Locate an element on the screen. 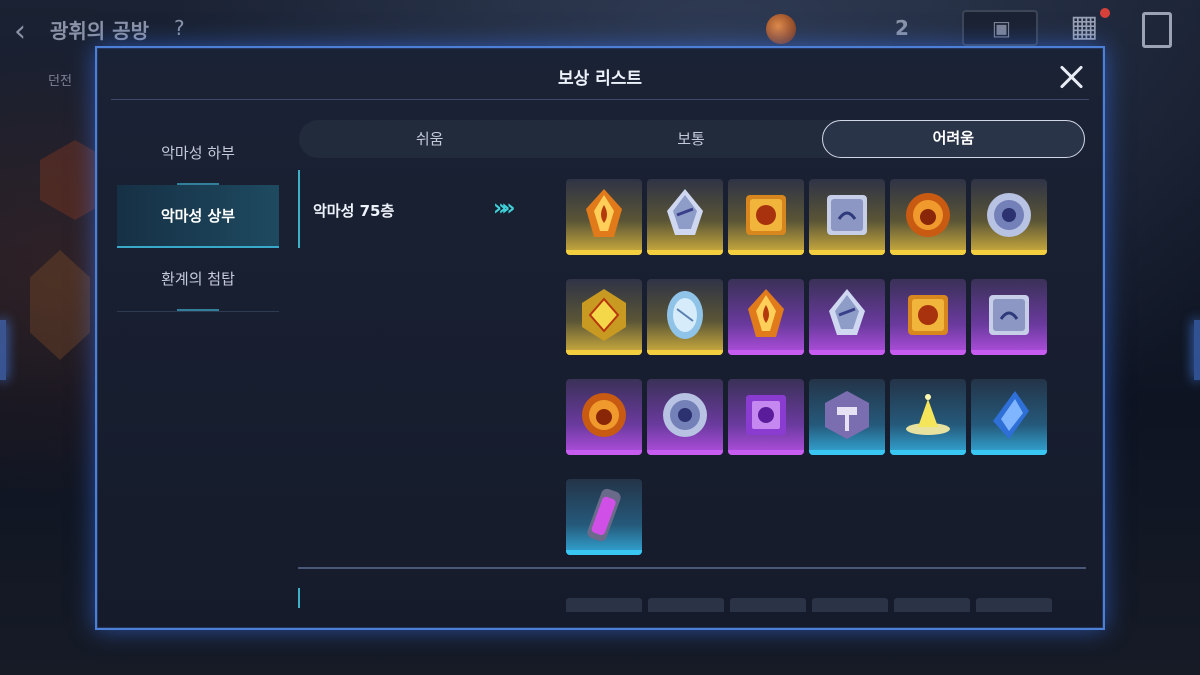 Image resolution: width=1200 pixels, height=675 pixels. menu-grid-icon: ▦ is located at coordinates (1084, 27).